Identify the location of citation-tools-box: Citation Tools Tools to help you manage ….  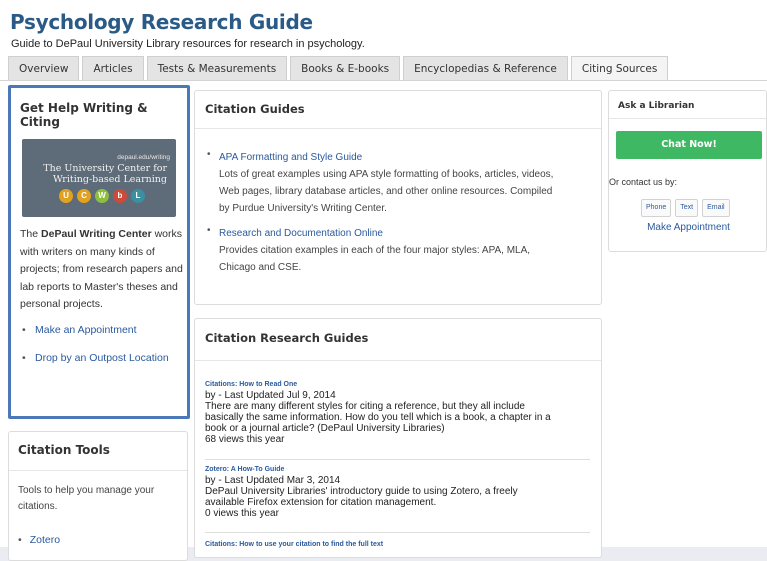
(98, 496).